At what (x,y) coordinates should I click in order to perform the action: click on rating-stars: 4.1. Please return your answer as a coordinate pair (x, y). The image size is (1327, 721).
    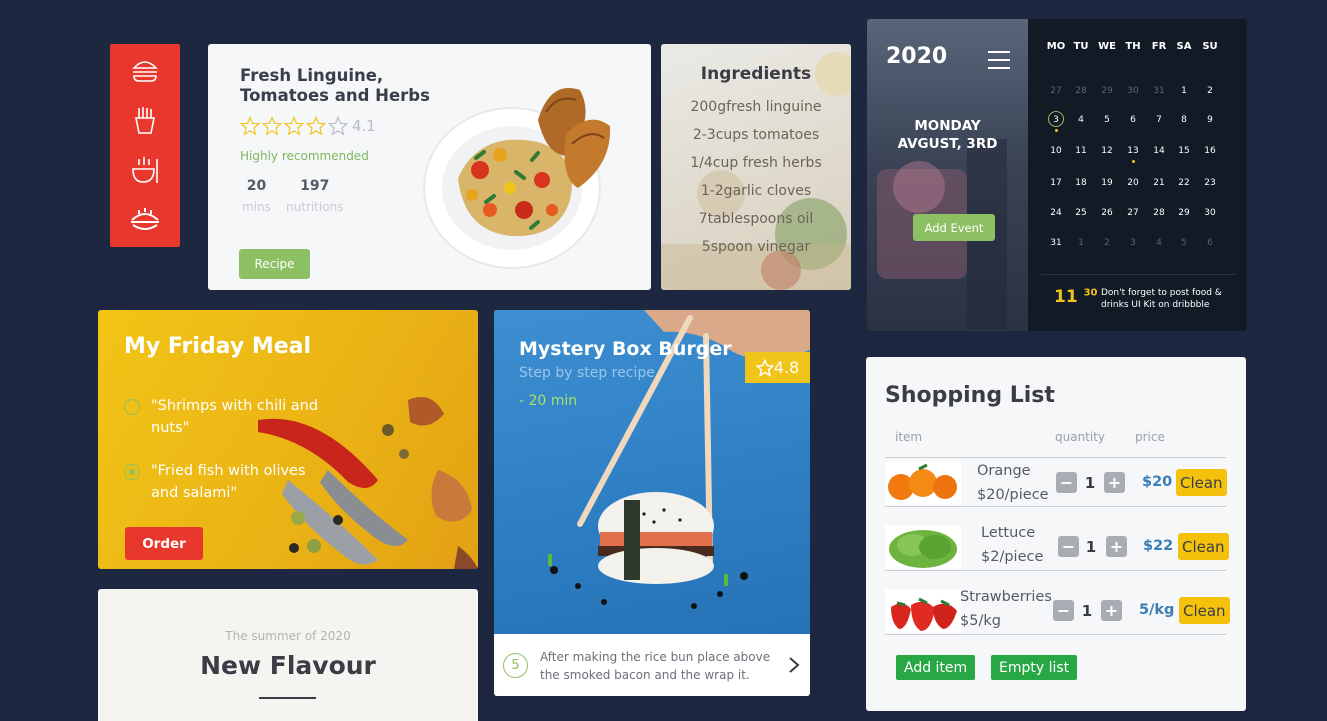
    Looking at the image, I should click on (308, 126).